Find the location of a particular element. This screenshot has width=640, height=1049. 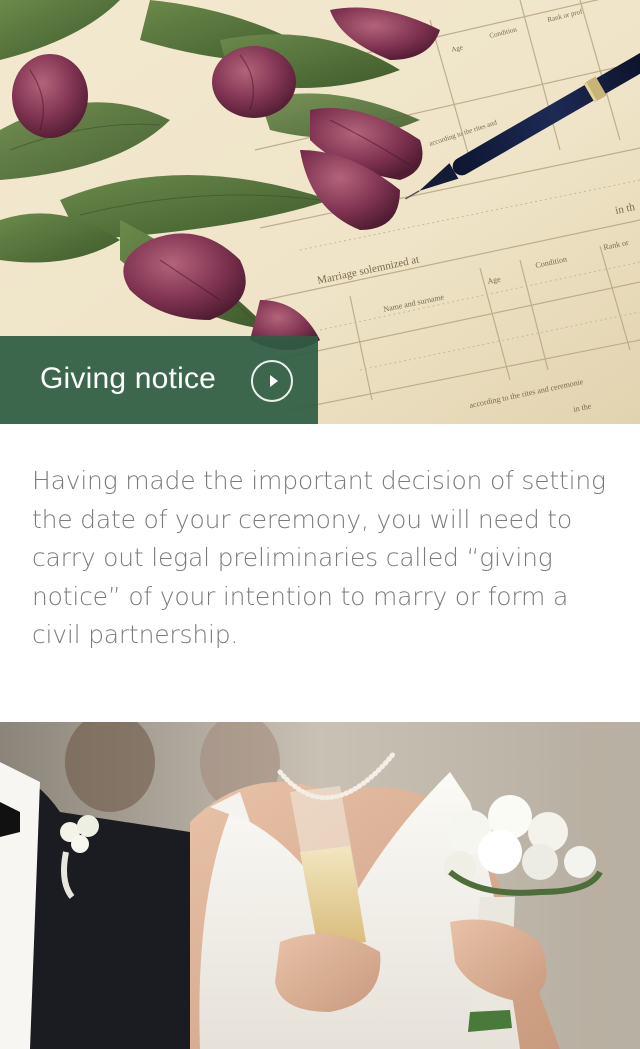

play-arrow-icon is located at coordinates (273, 381).